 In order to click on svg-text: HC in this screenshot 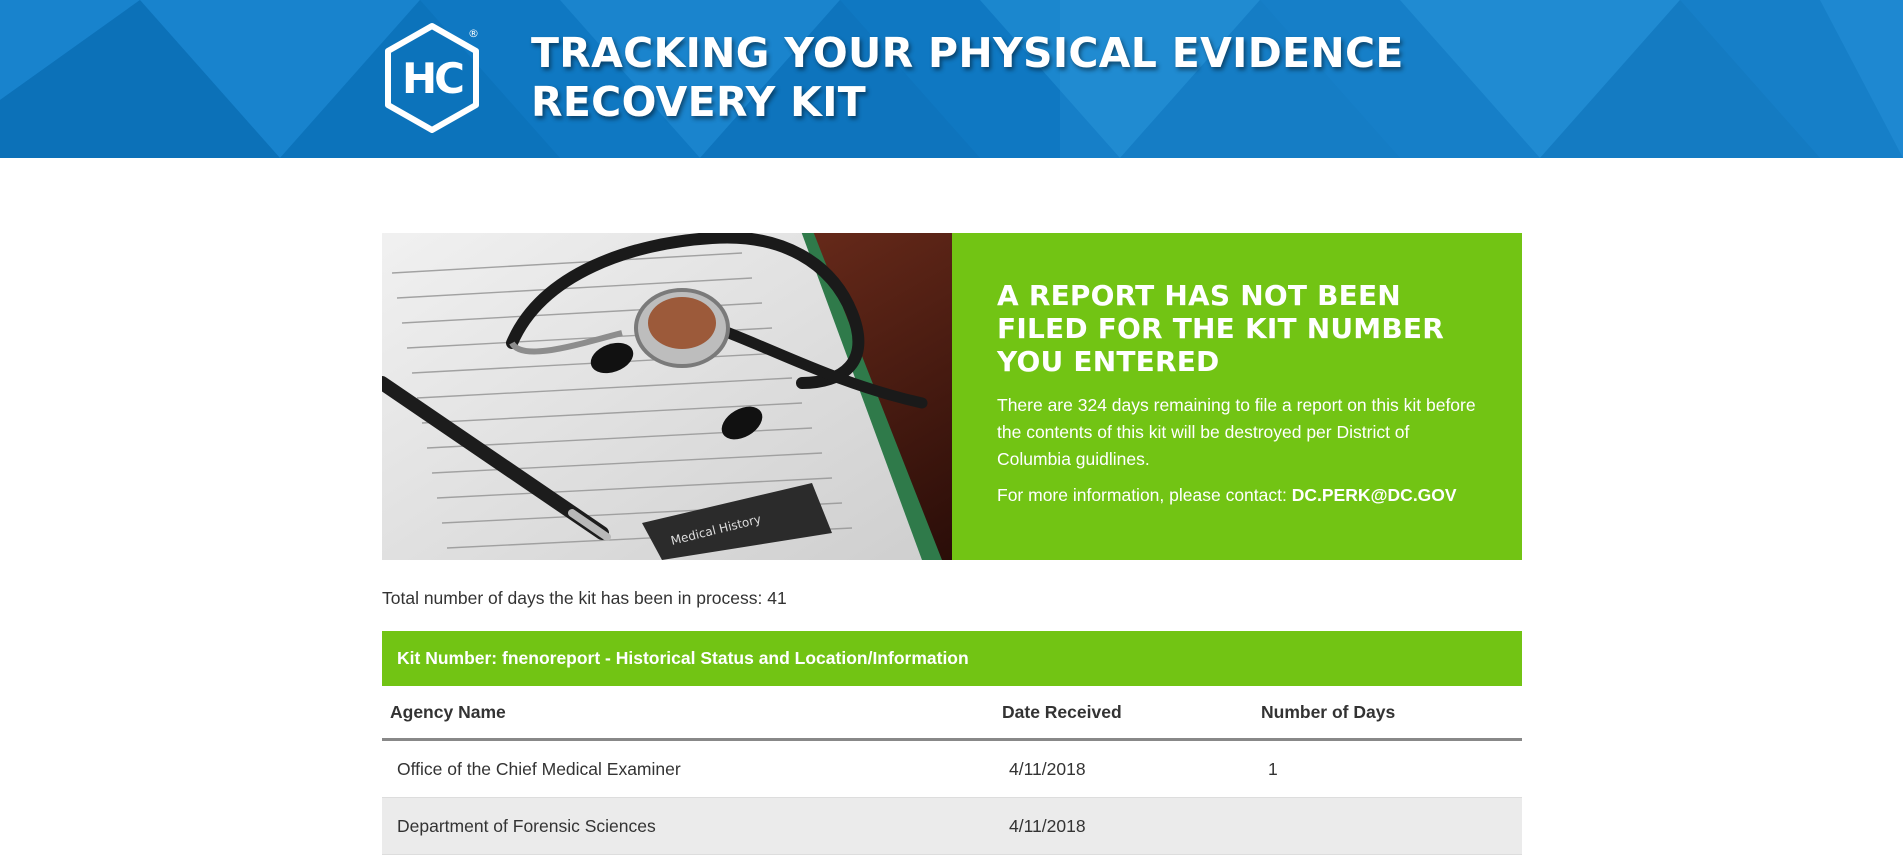, I will do `click(432, 78)`.